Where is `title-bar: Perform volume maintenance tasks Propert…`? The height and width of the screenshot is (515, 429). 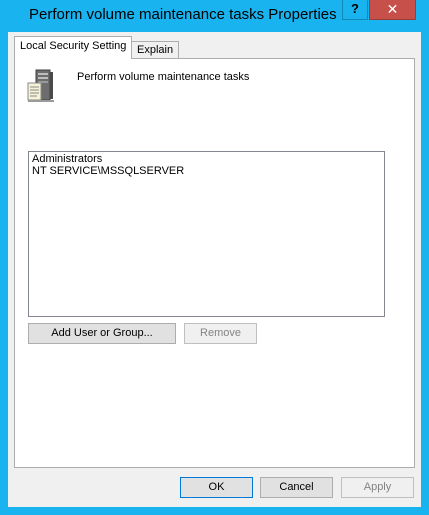
title-bar: Perform volume maintenance tasks Propert… is located at coordinates (214, 16).